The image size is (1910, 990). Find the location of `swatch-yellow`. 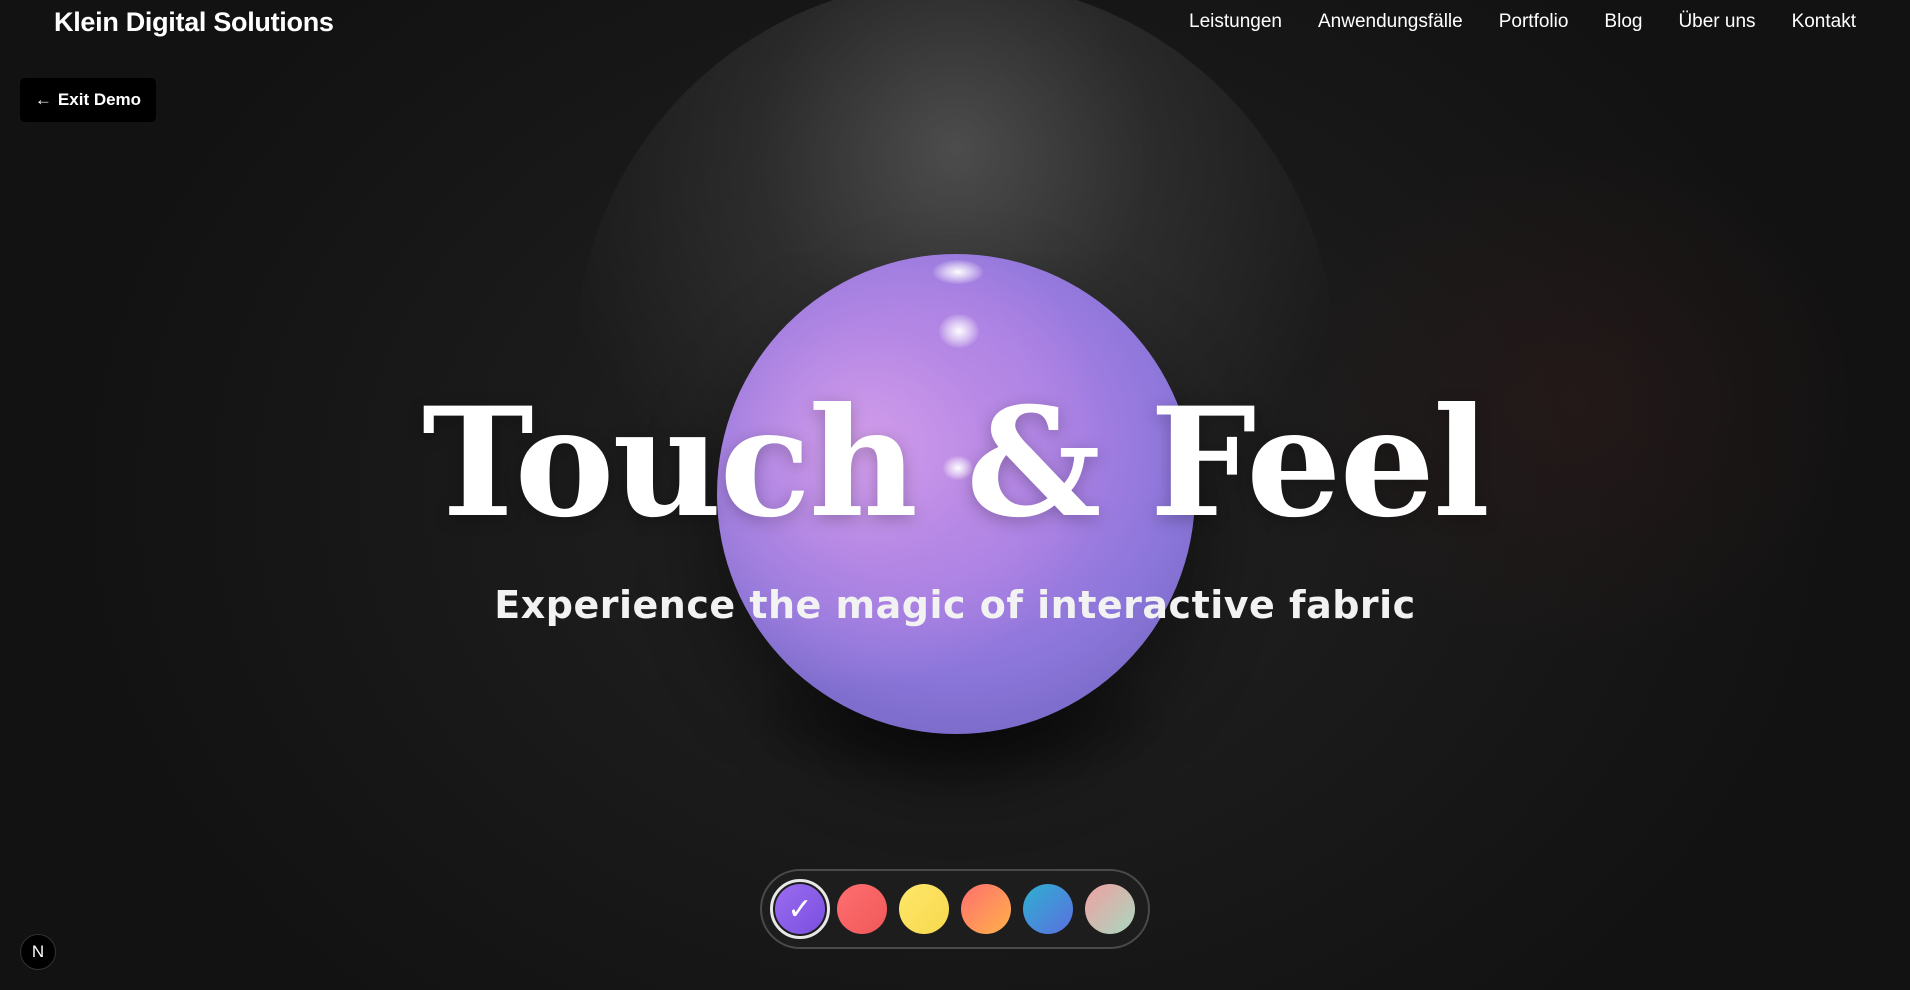

swatch-yellow is located at coordinates (924, 909).